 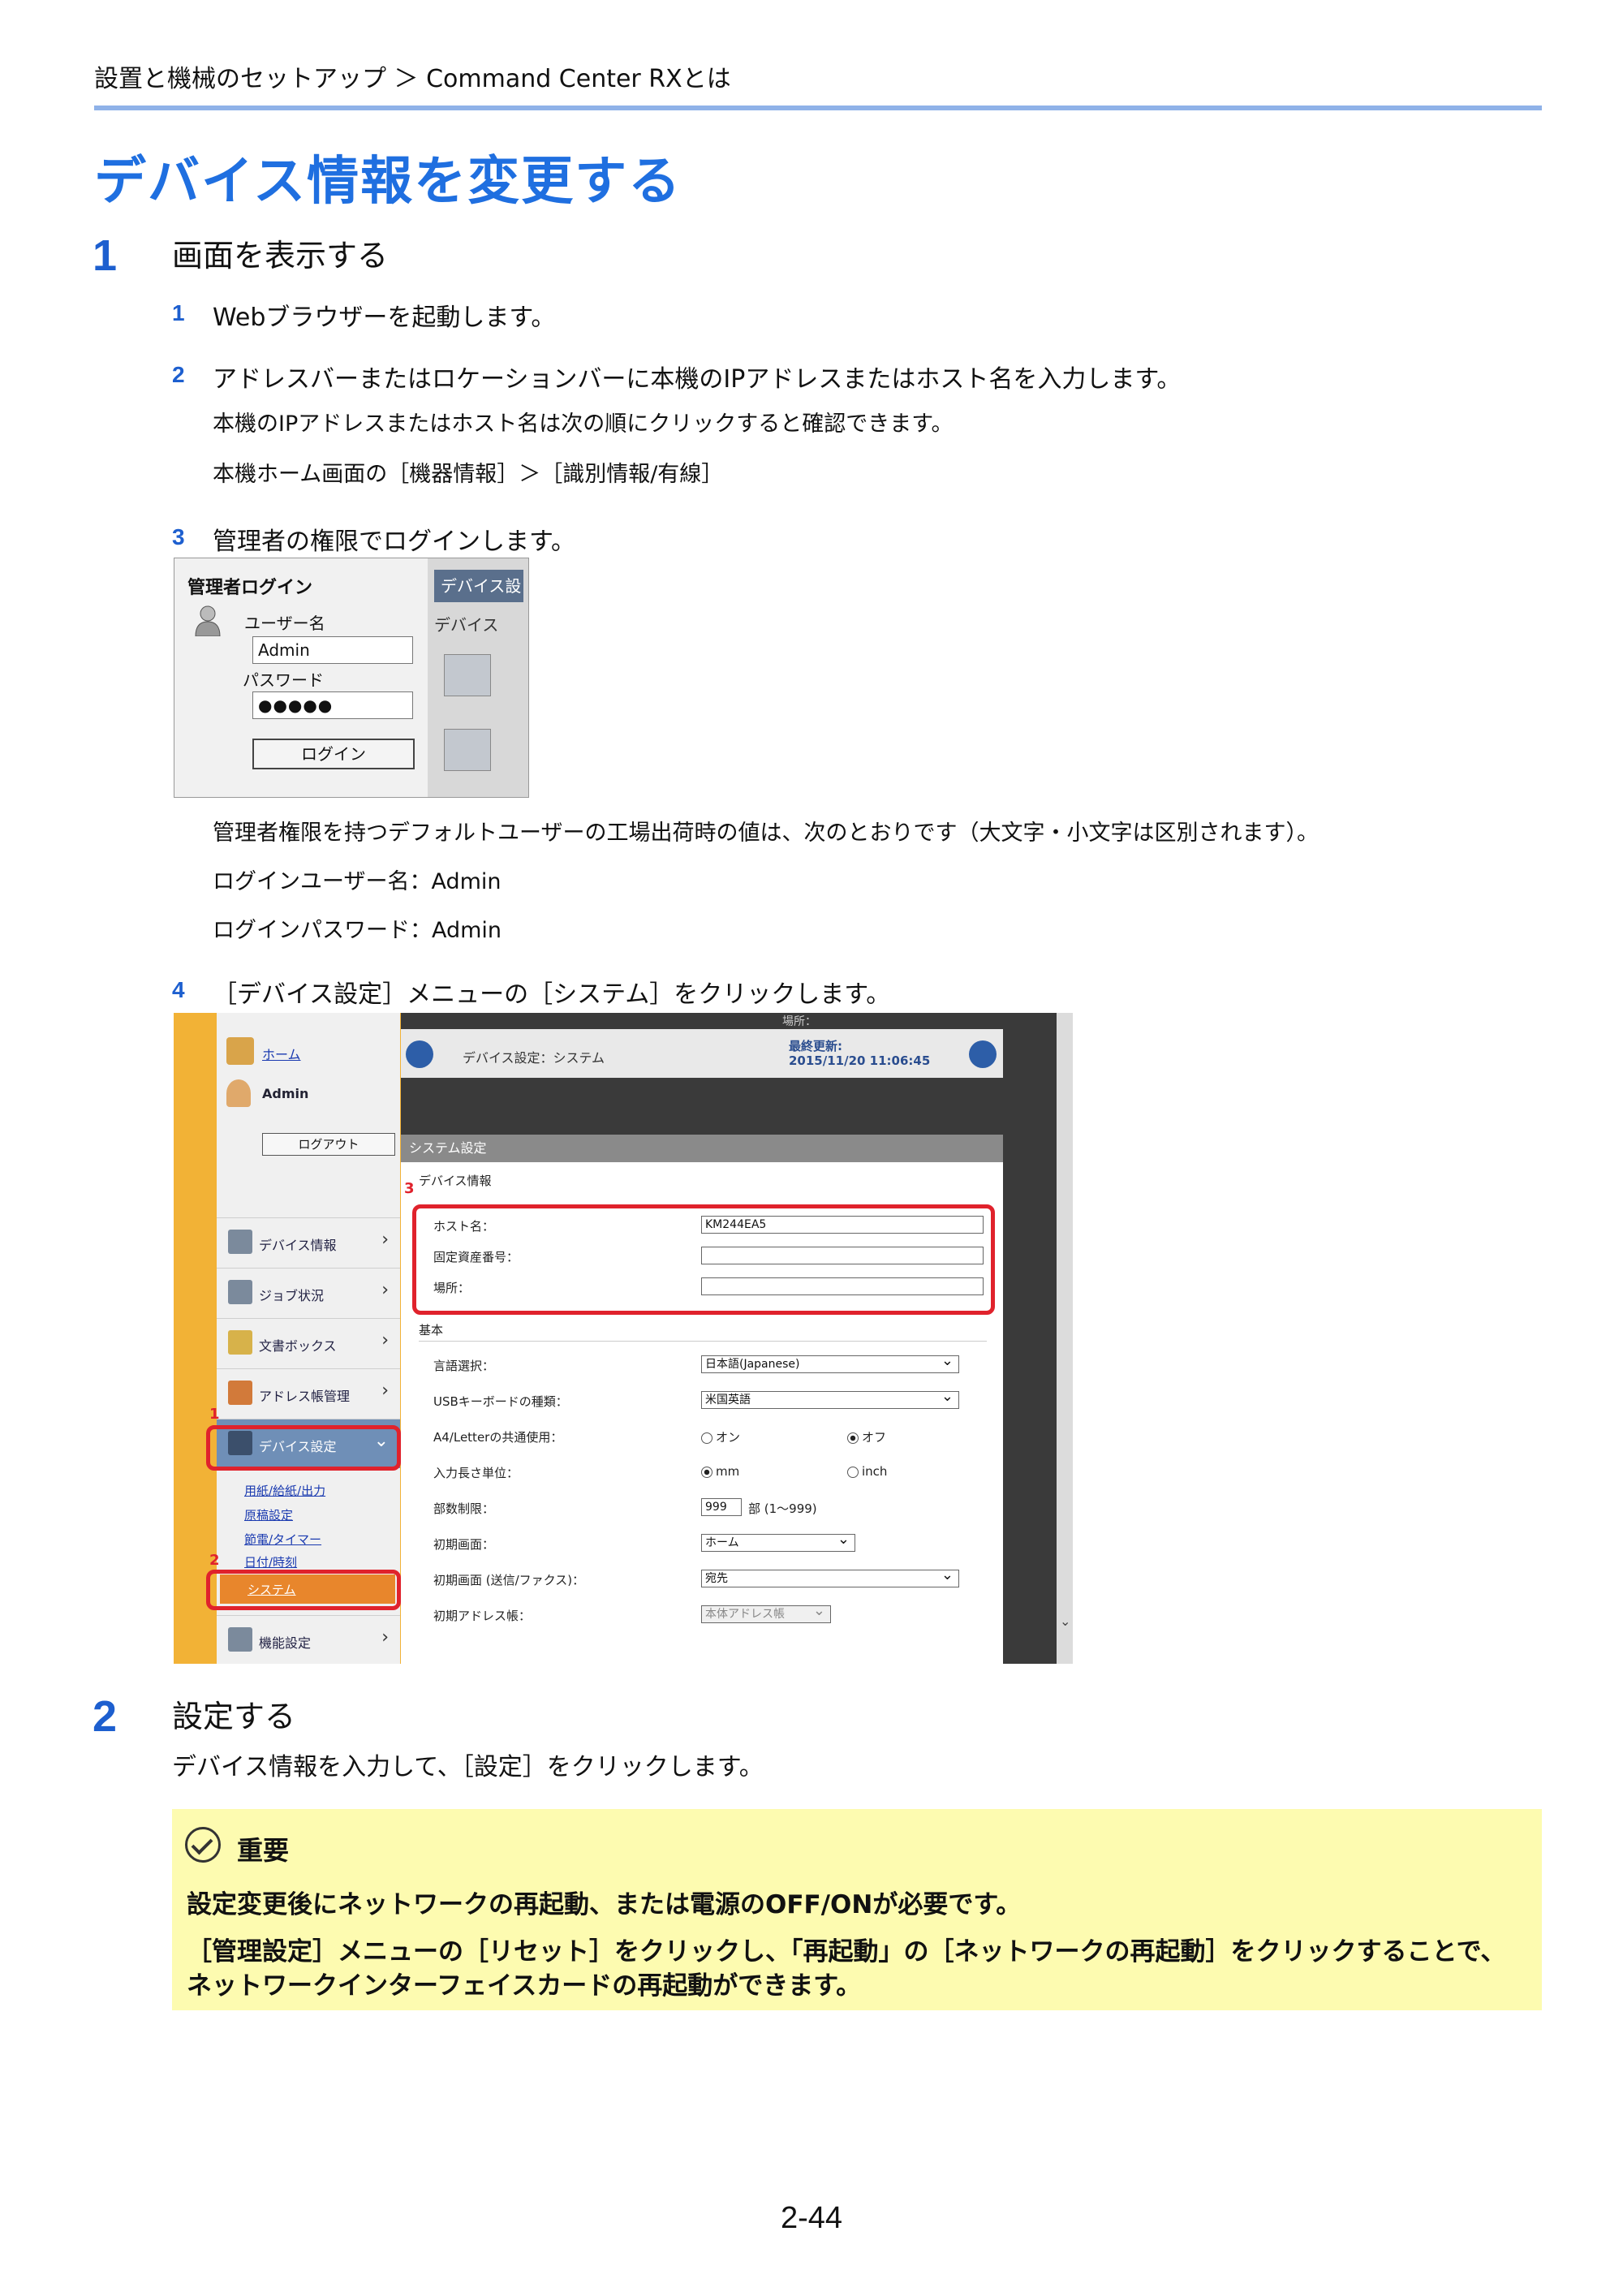 What do you see at coordinates (860, 1060) in the screenshot?
I see `last-update-value: 2015/11/20 11:06:45` at bounding box center [860, 1060].